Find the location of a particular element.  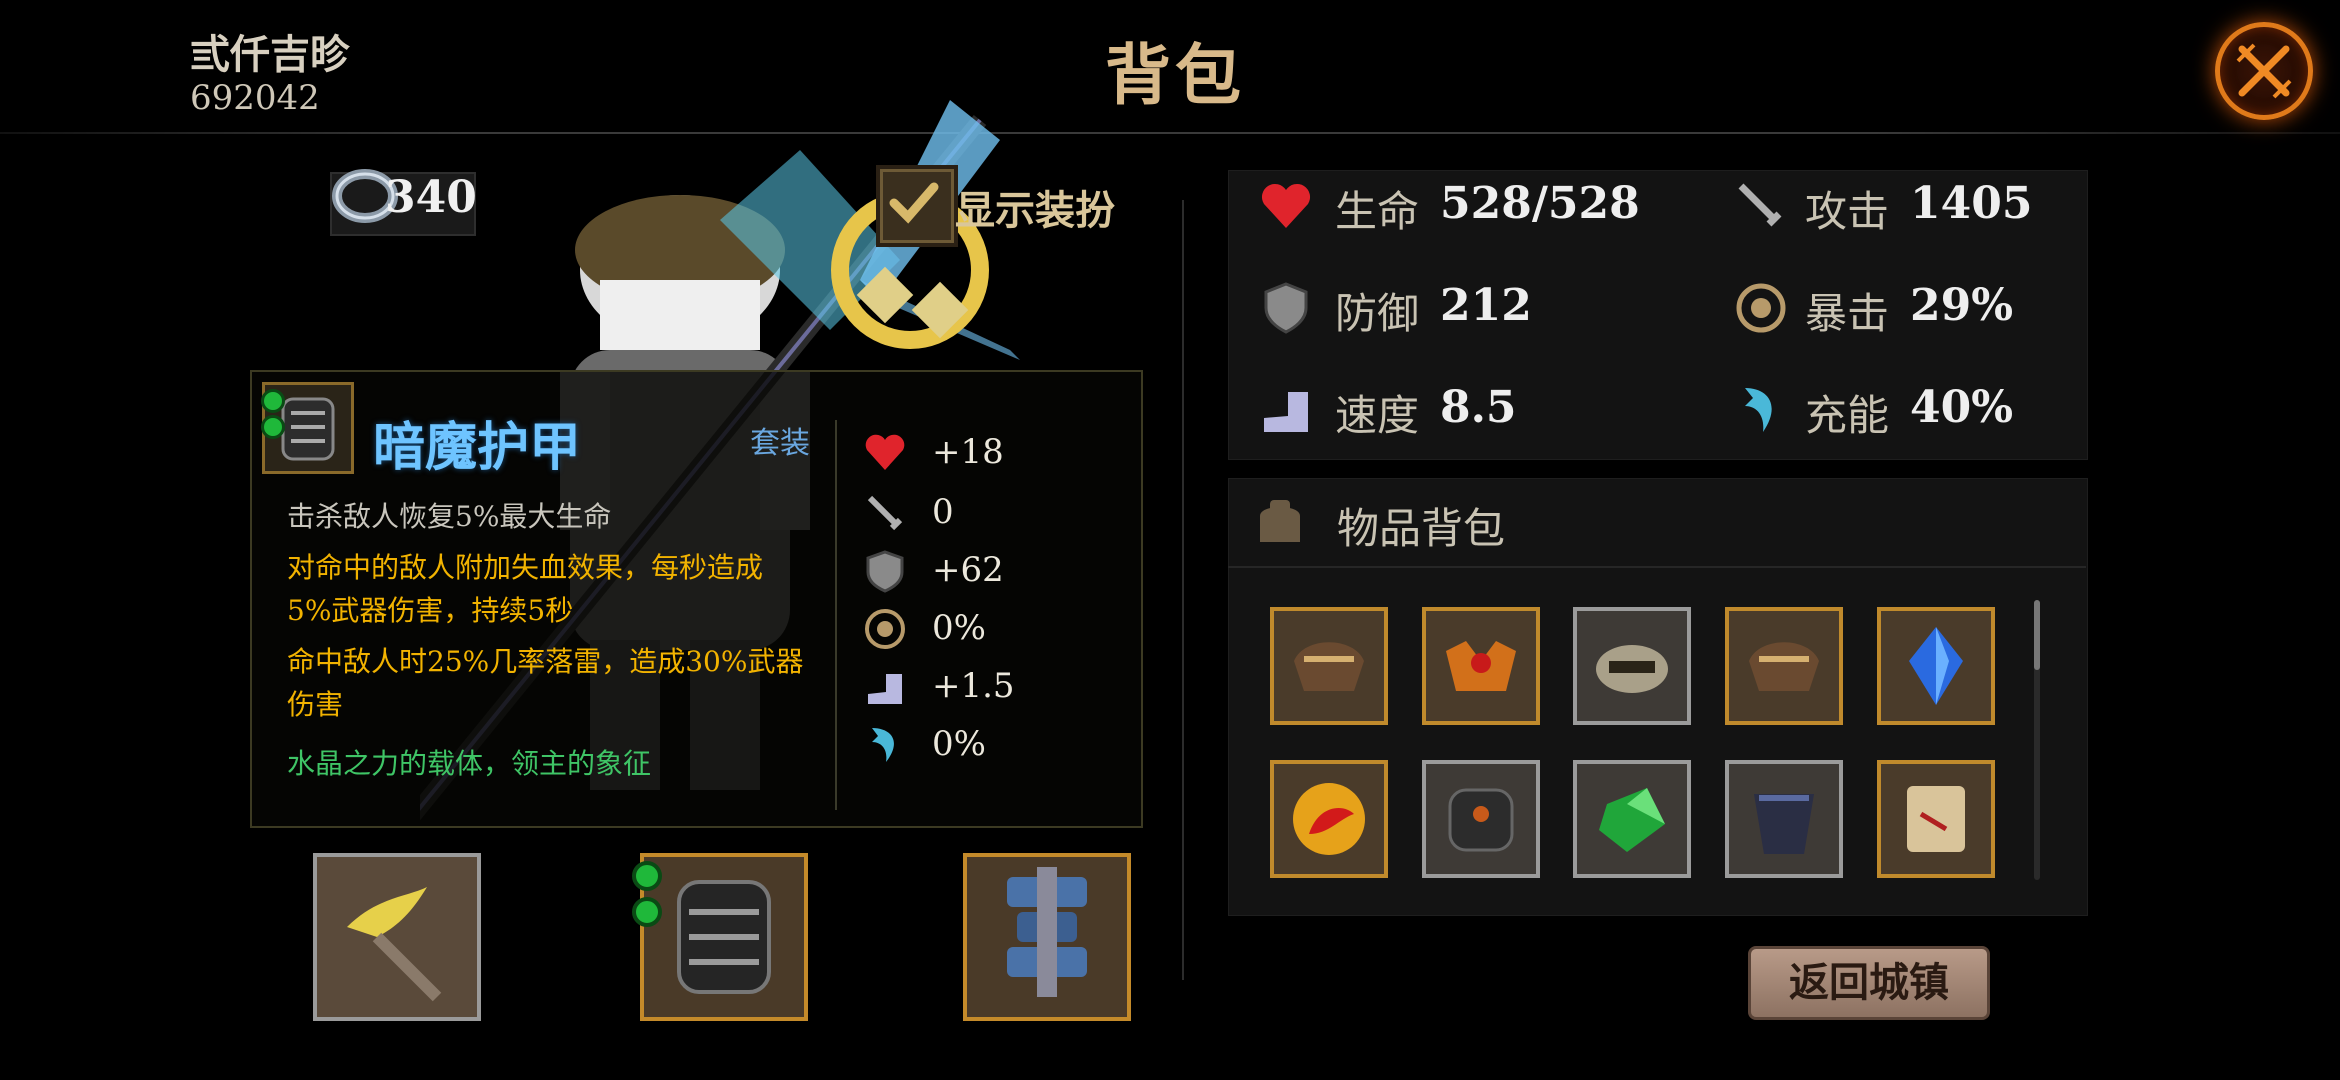

tooltip-stat-crit: 0% is located at coordinates (959, 628).